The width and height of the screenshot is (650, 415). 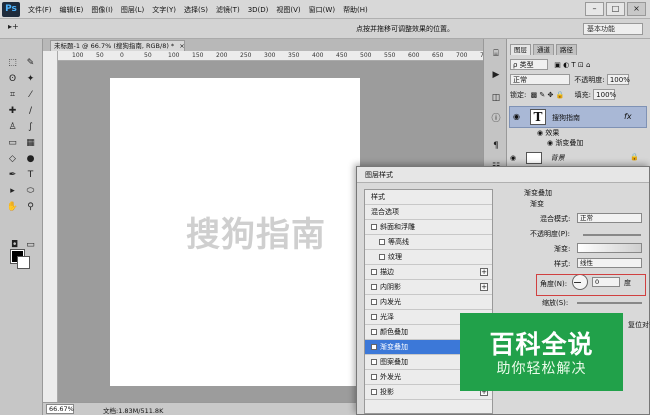 What do you see at coordinates (30, 159) in the screenshot?
I see `dodge-icon: ●` at bounding box center [30, 159].